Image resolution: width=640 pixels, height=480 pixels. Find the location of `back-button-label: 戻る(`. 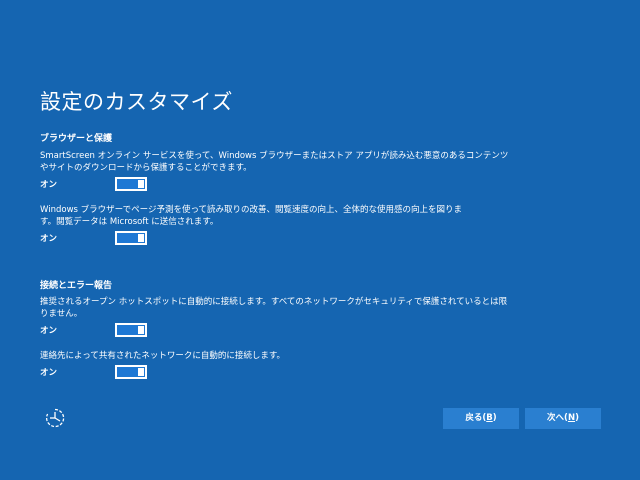

back-button-label: 戻る( is located at coordinates (476, 418).